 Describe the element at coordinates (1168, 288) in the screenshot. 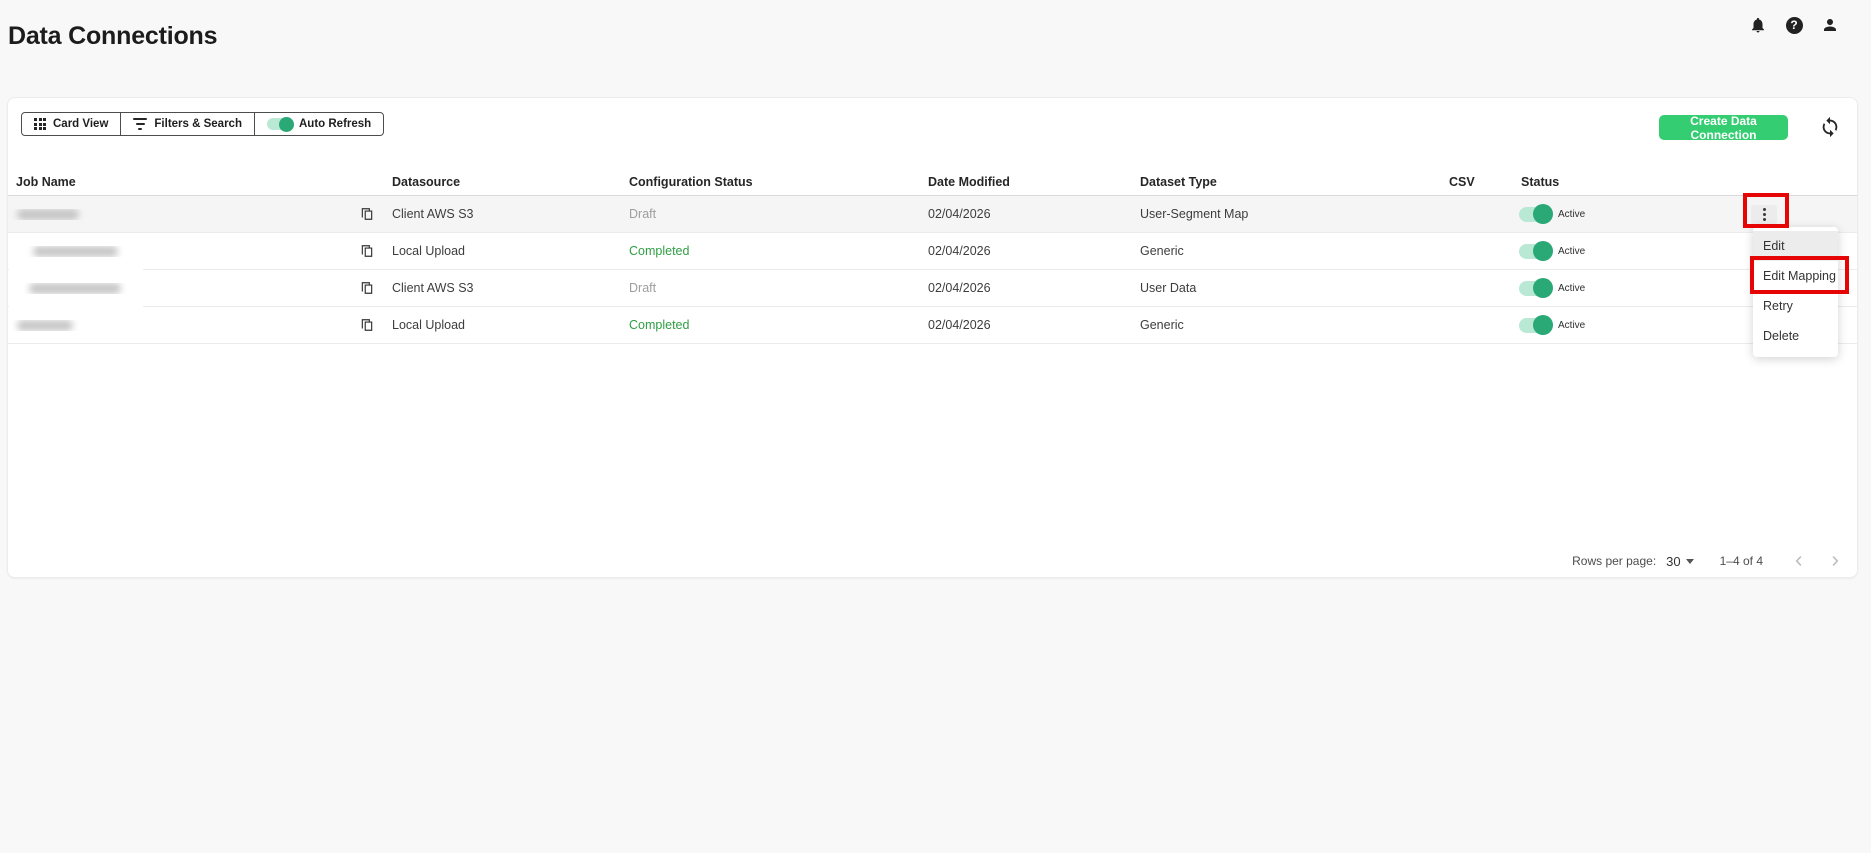

I see `dataset-type: User Data` at that location.